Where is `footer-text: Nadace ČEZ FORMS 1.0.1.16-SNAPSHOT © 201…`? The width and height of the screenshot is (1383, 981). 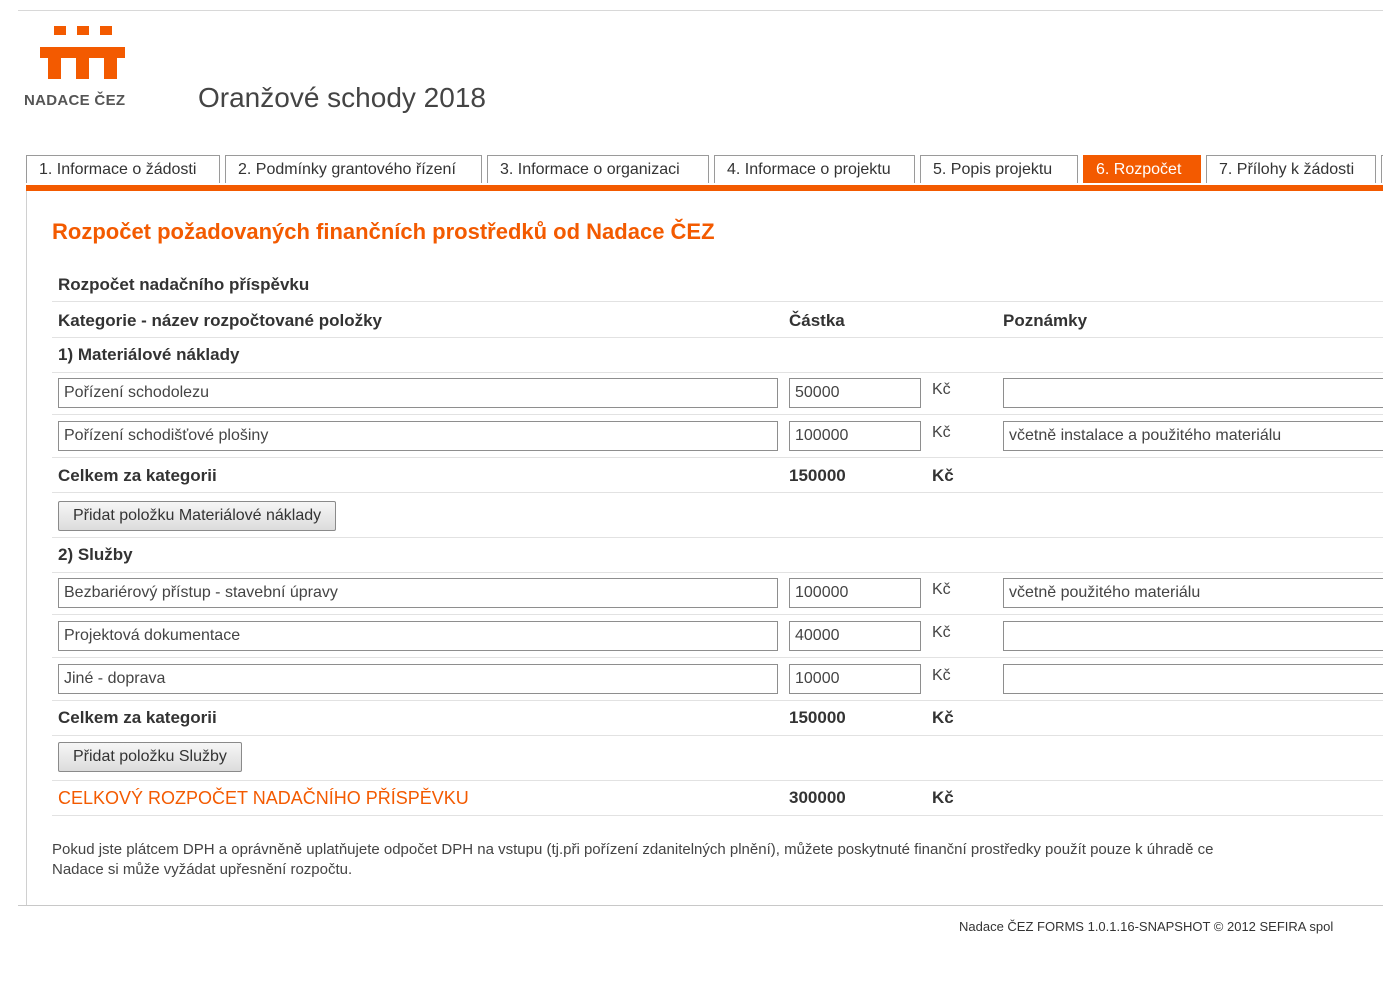
footer-text: Nadace ČEZ FORMS 1.0.1.16-SNAPSHOT © 201… is located at coordinates (1146, 926).